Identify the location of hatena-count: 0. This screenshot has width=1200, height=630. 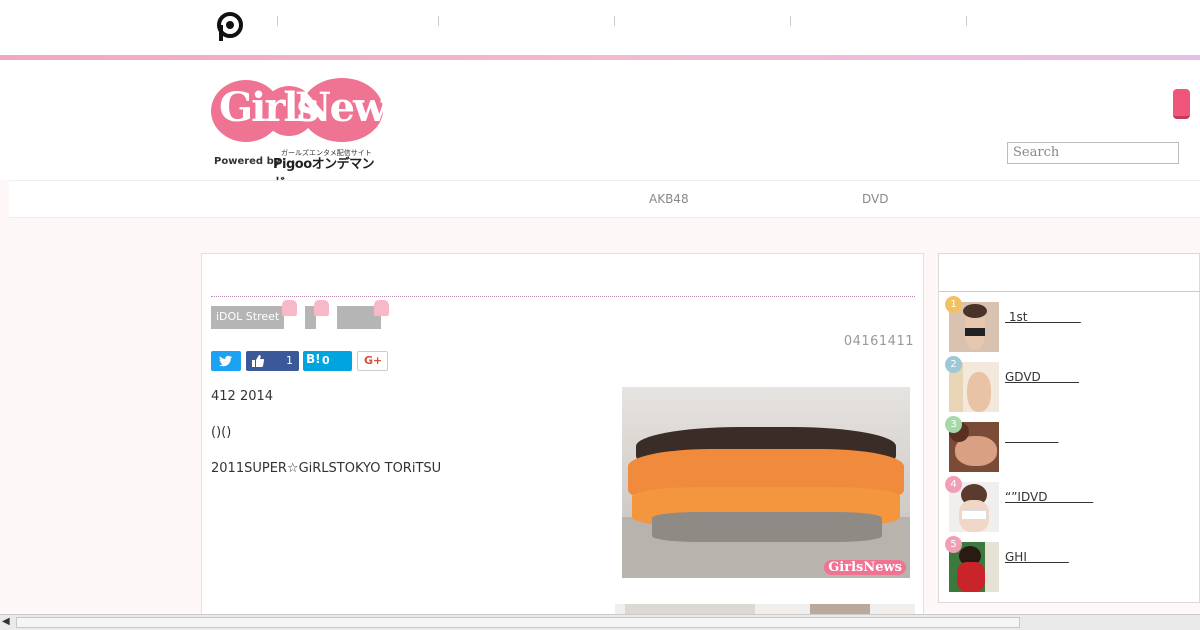
(326, 360).